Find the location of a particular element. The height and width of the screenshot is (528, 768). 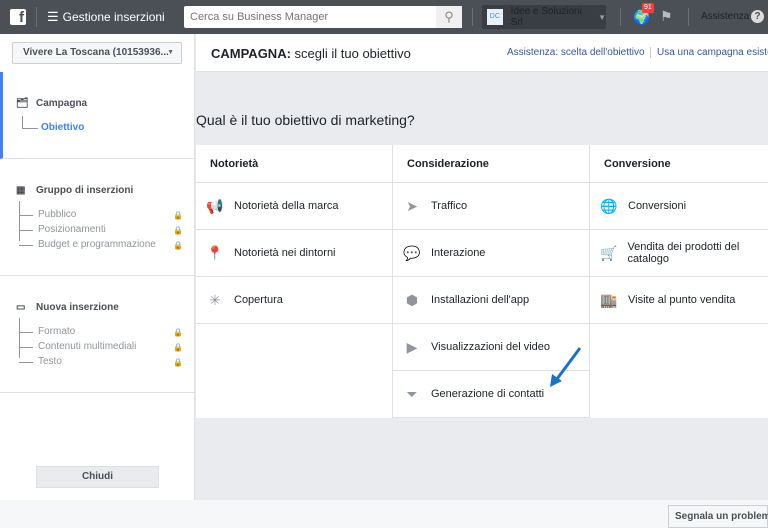

account-name: Idee e Soluzioni Srl is located at coordinates (546, 17).